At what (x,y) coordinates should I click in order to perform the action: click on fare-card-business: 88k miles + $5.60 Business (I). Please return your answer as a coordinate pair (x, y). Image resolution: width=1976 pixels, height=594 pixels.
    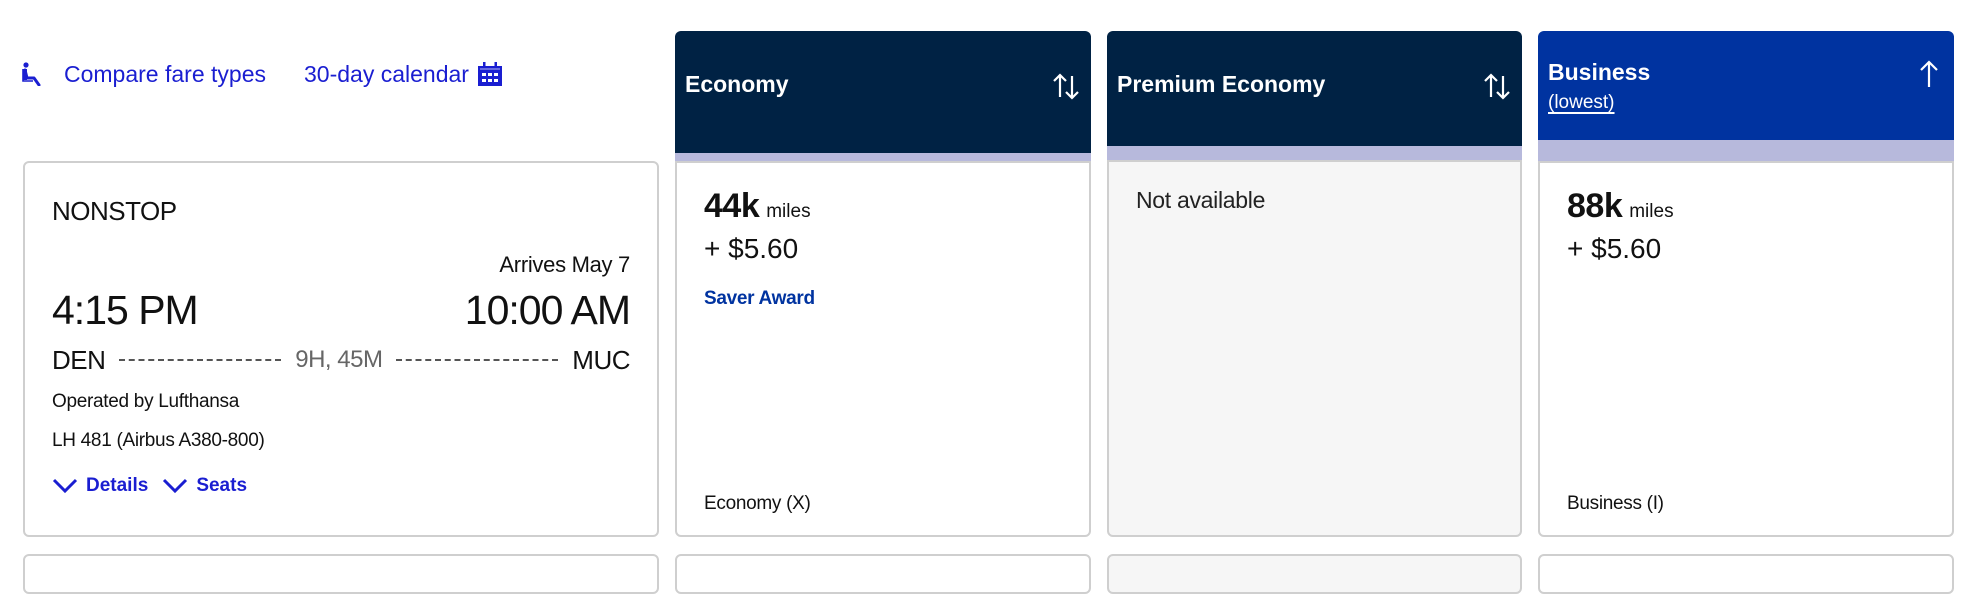
    Looking at the image, I should click on (1746, 349).